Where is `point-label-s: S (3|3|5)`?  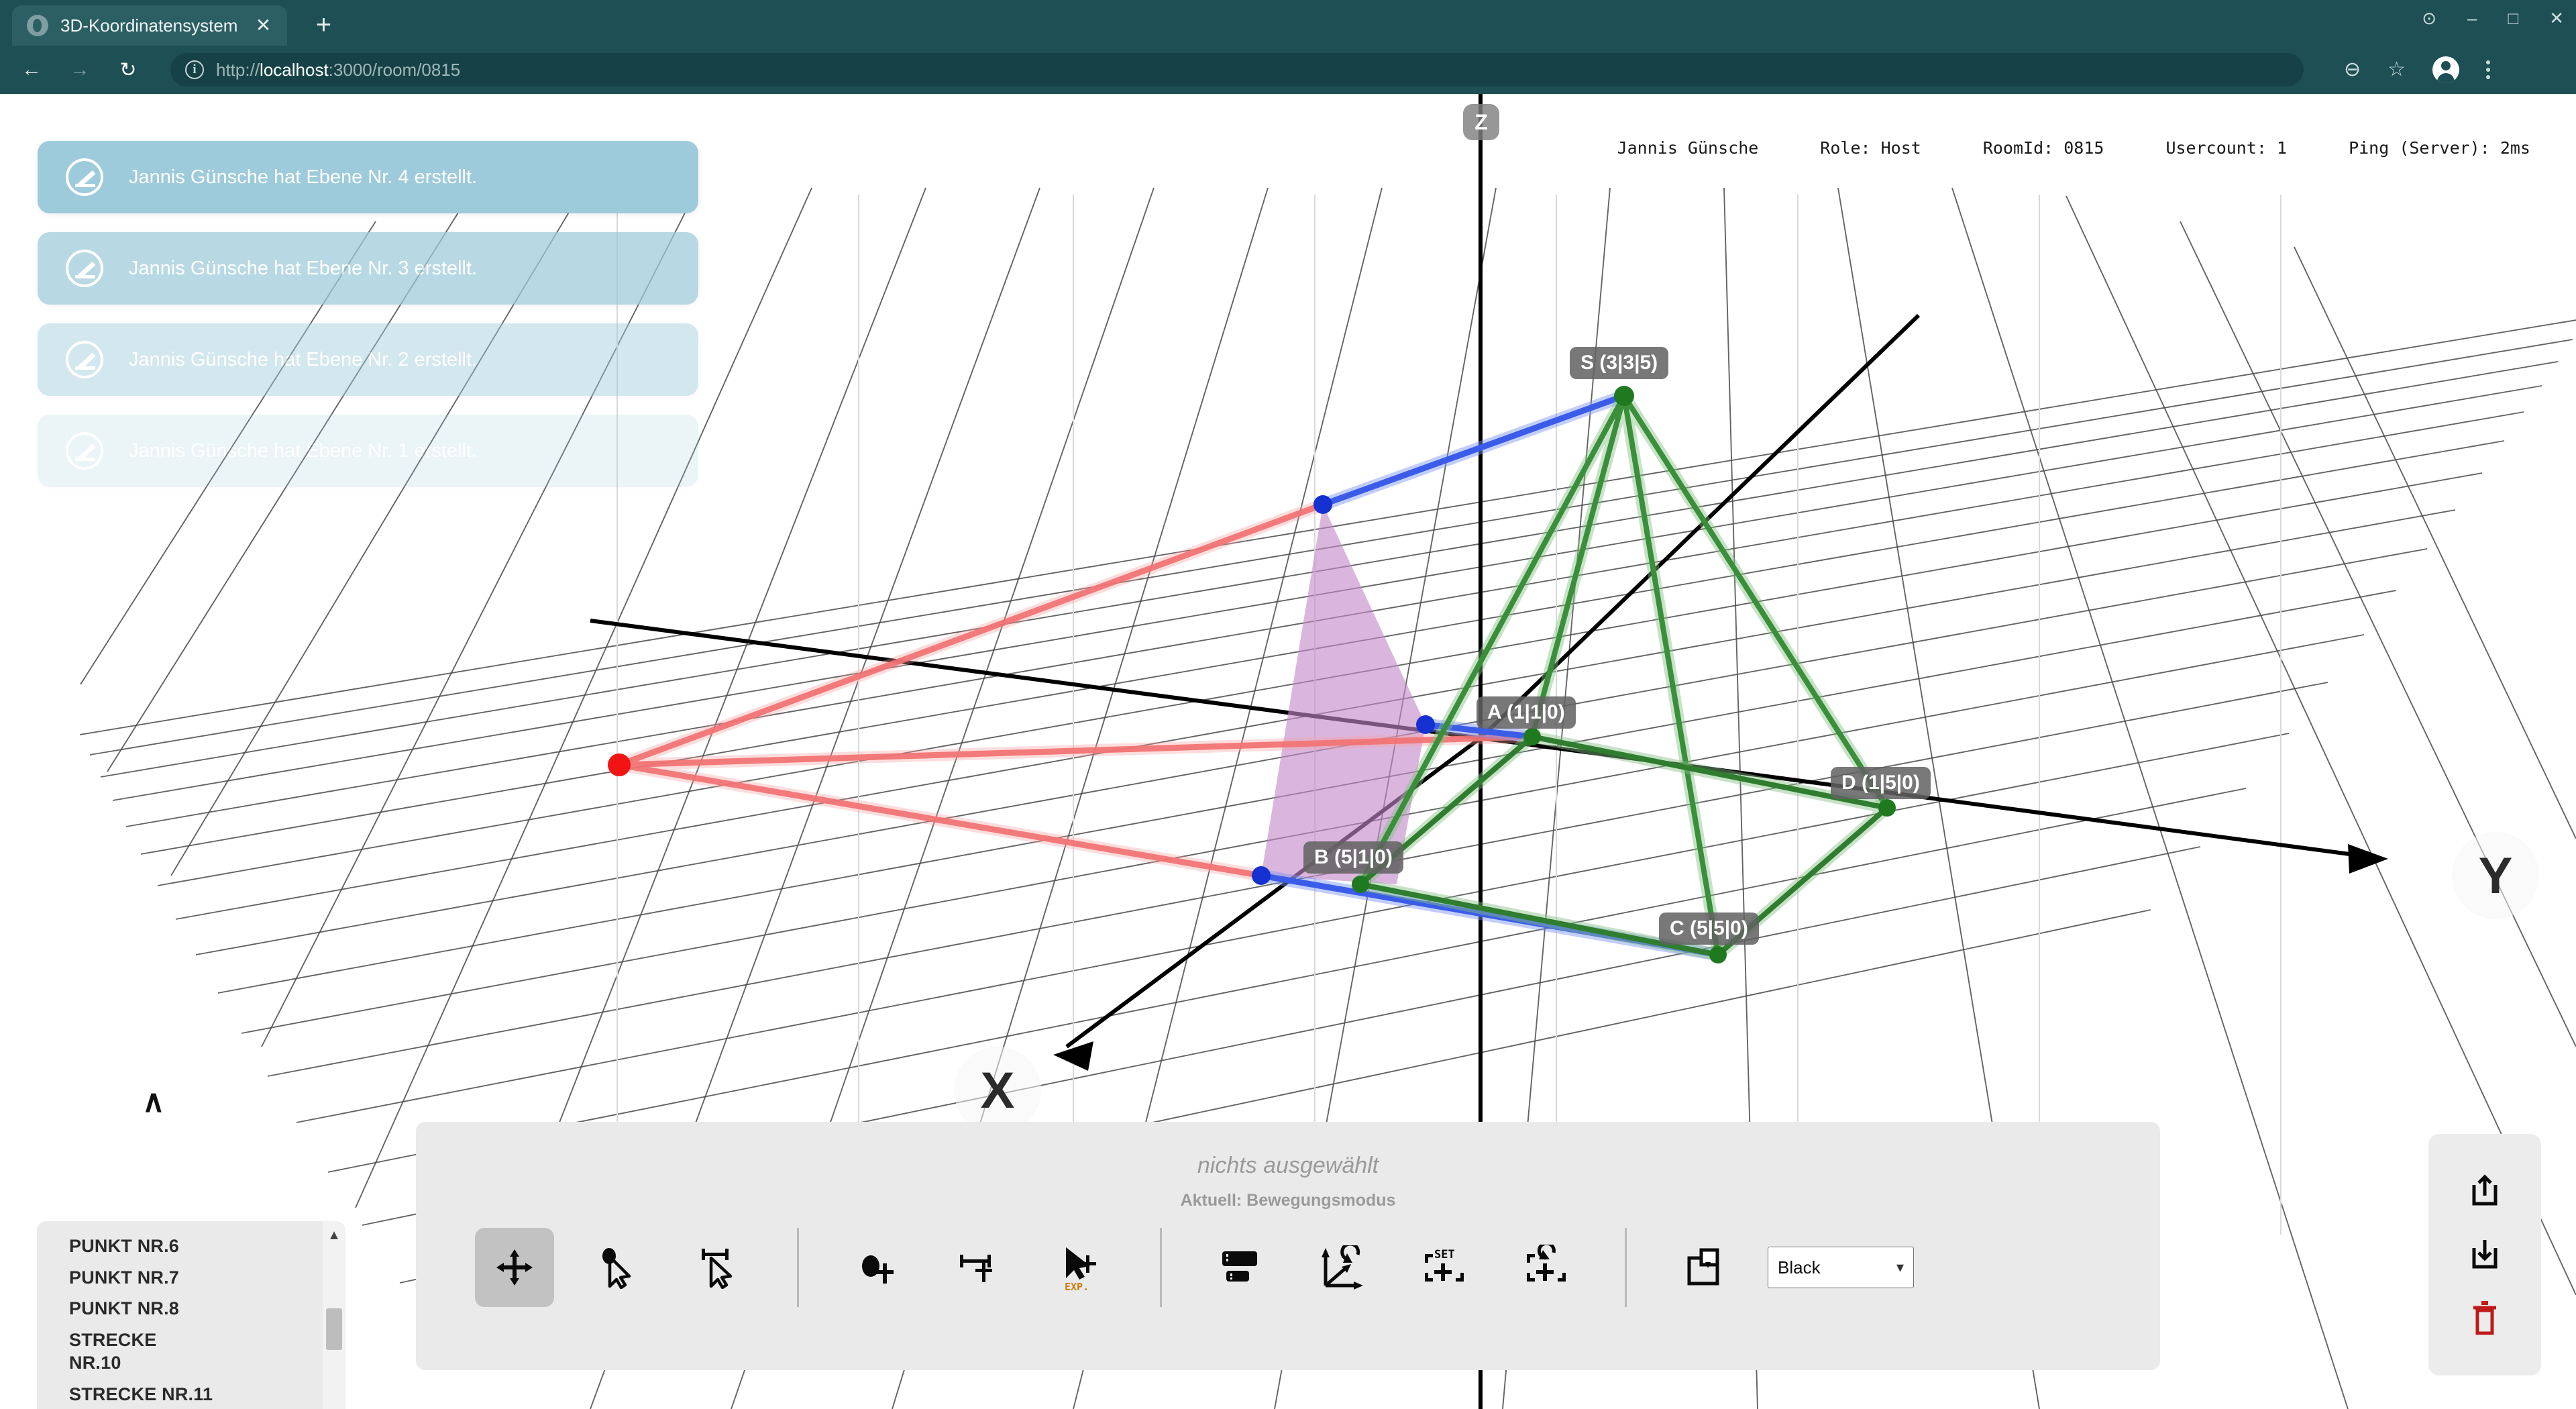 point-label-s: S (3|3|5) is located at coordinates (1619, 363).